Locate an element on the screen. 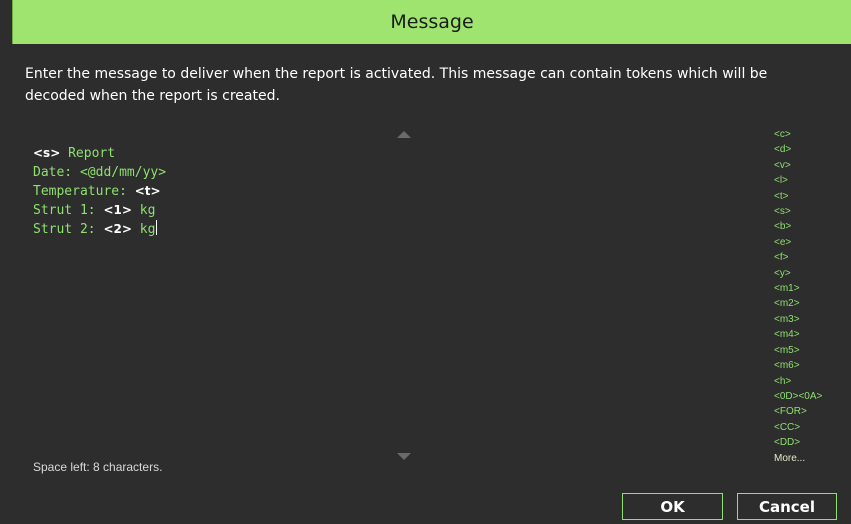  space-left-status: Space left: 8 characters. is located at coordinates (98, 467).